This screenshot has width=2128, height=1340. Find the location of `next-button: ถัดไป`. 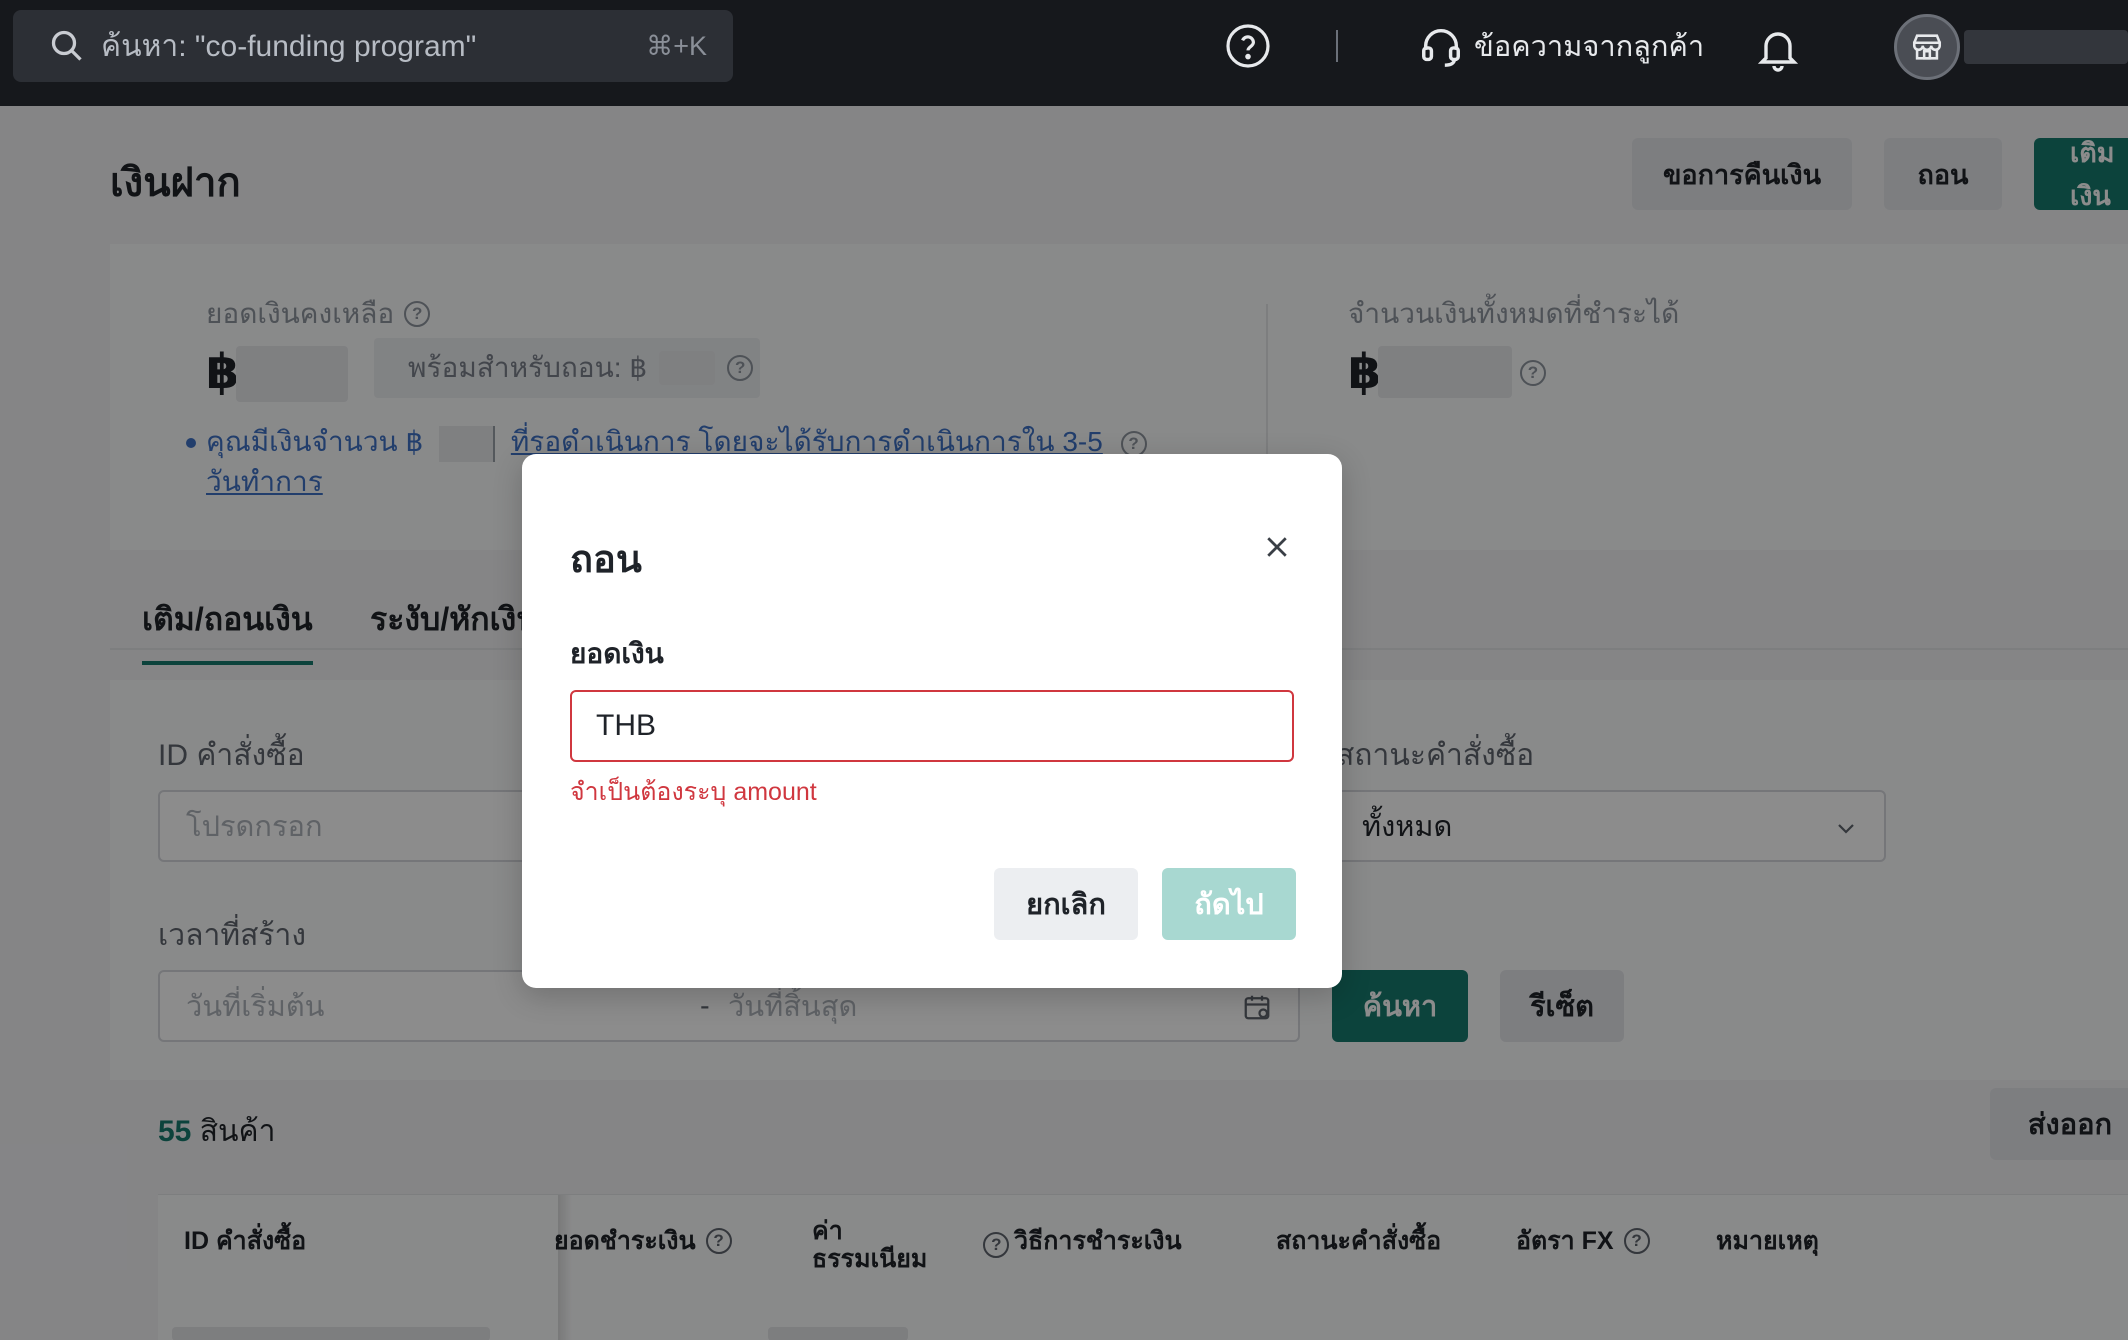

next-button: ถัดไป is located at coordinates (1229, 904).